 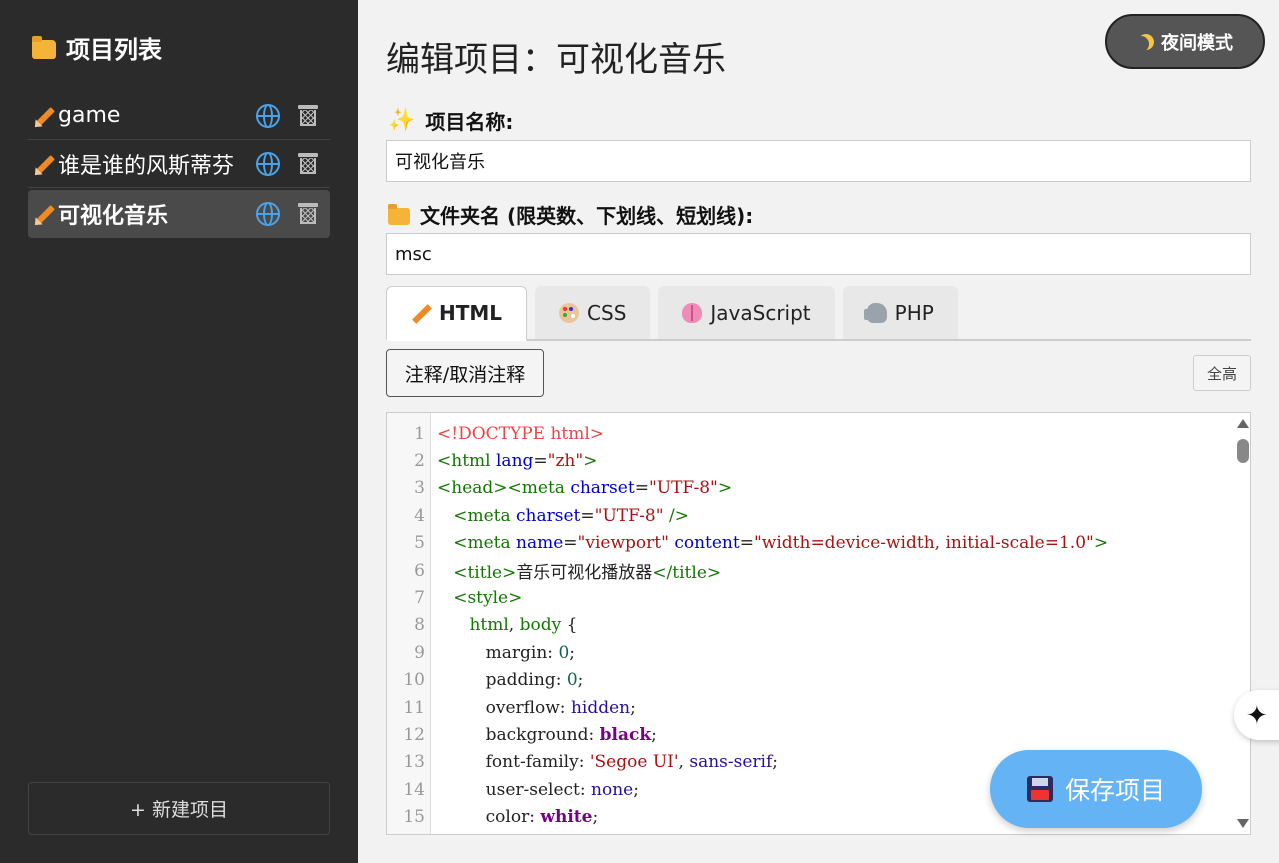 I want to click on tab-label: JavaScript, so click(x=760, y=312).